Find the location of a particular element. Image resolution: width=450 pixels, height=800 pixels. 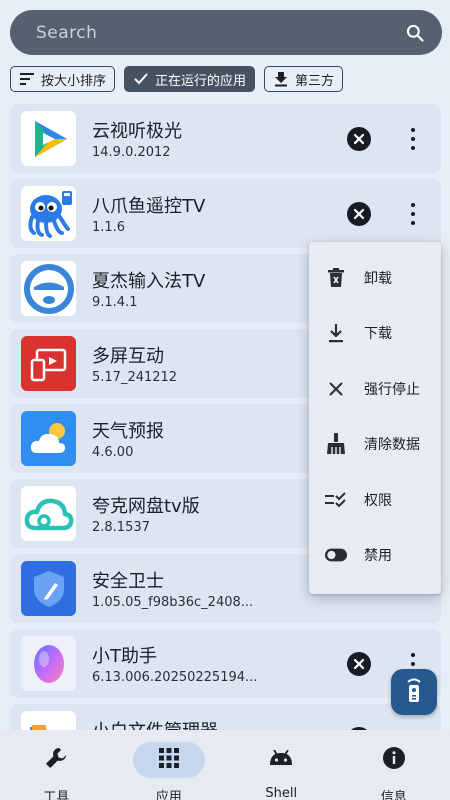

info-icon is located at coordinates (394, 760).